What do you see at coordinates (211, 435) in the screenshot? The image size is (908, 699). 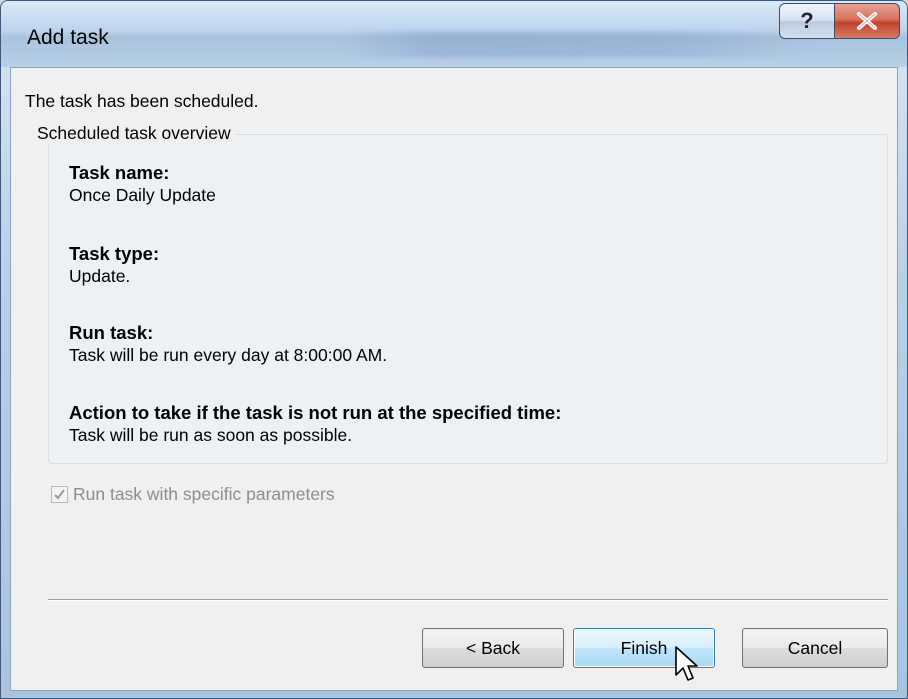 I see `section-value: Task will be run as soon as possible.` at bounding box center [211, 435].